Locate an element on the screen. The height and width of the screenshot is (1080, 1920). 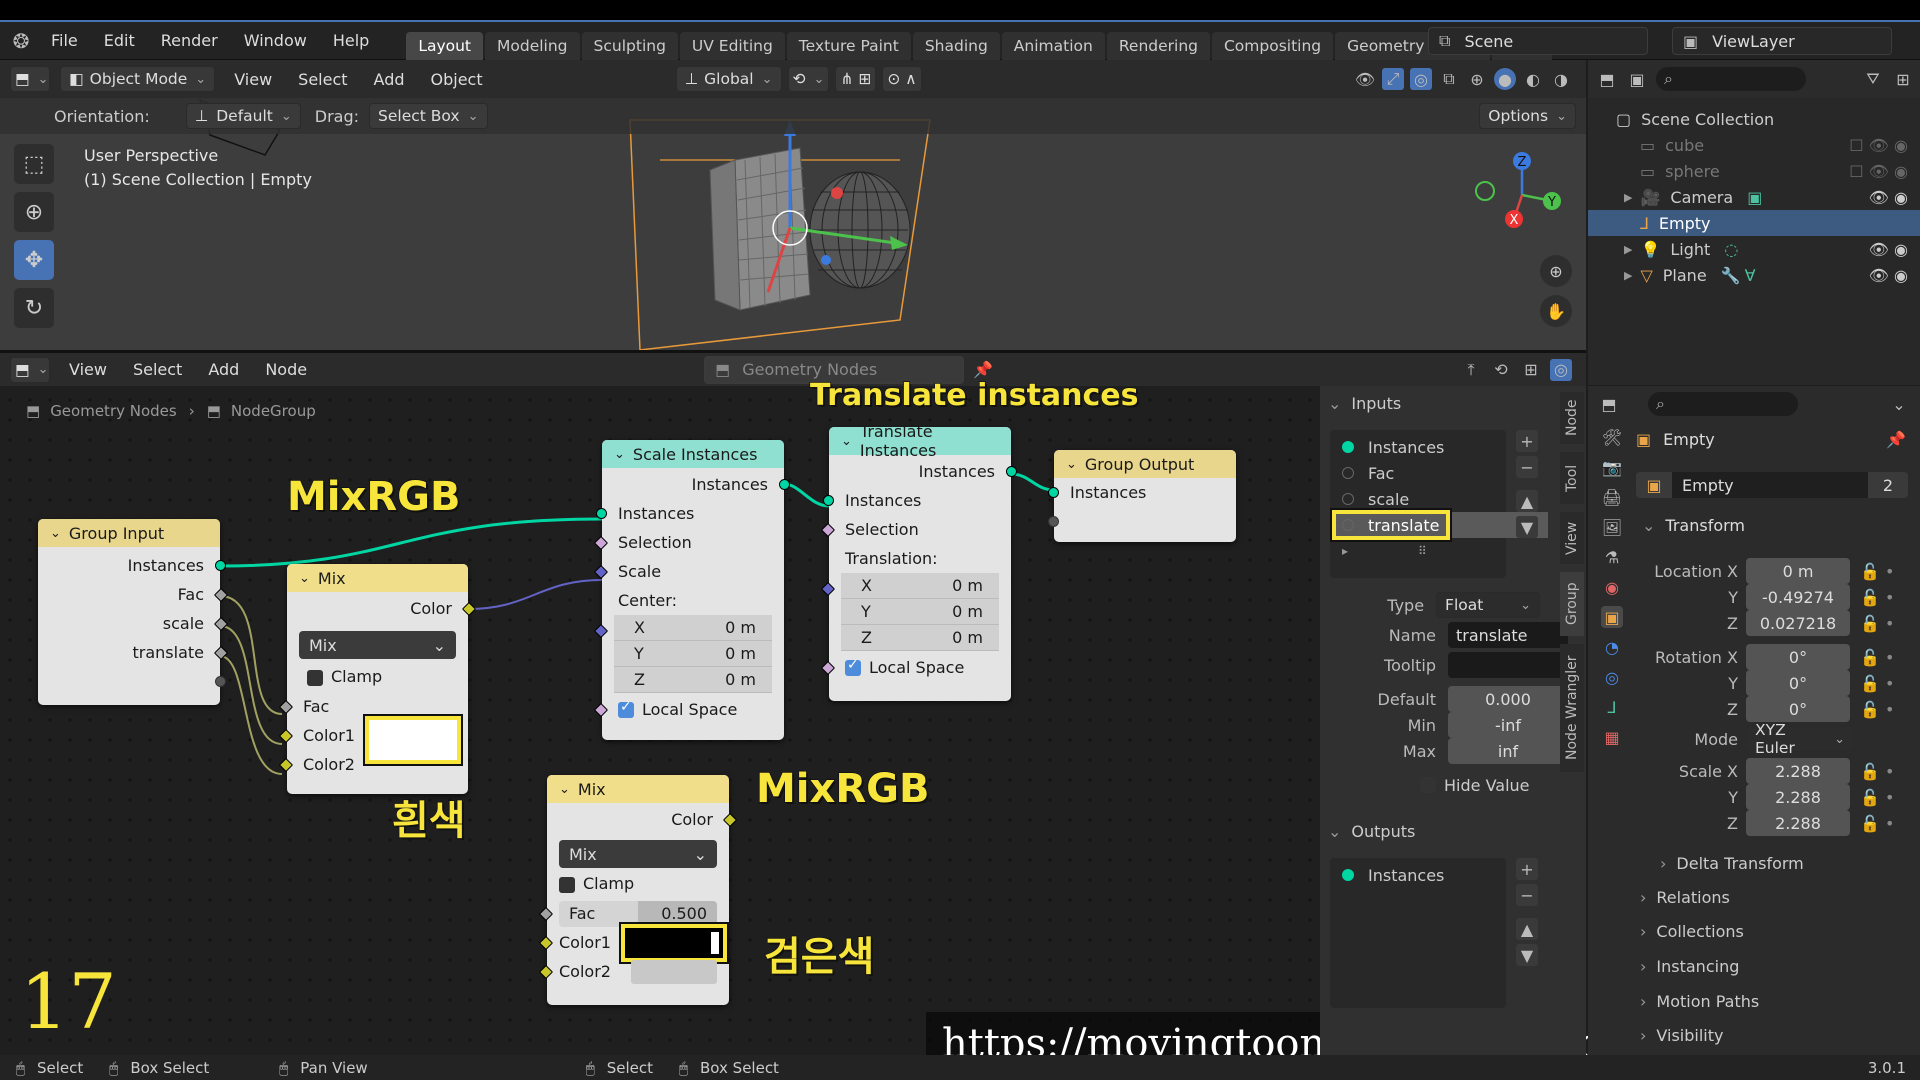
transform-panel-header: ⌄ Transform is located at coordinates (1693, 525).